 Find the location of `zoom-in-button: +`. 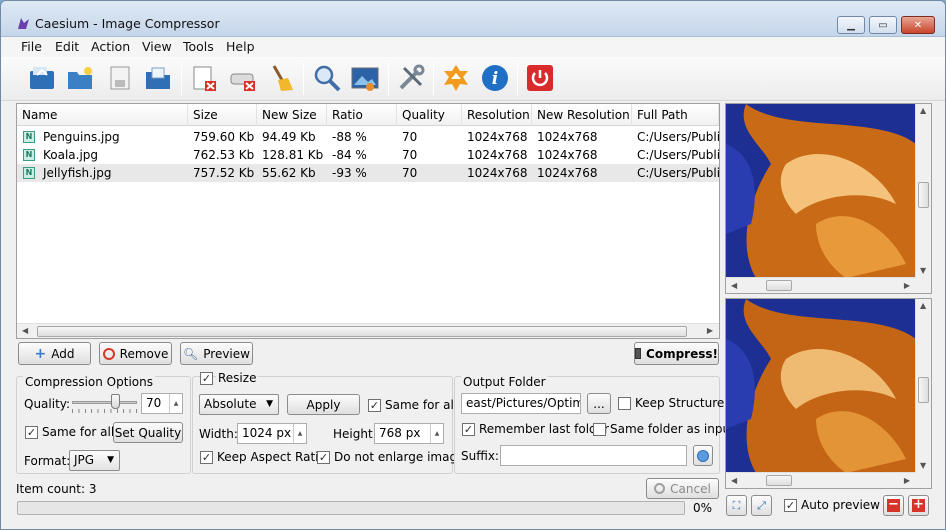

zoom-in-button: + is located at coordinates (918, 505).